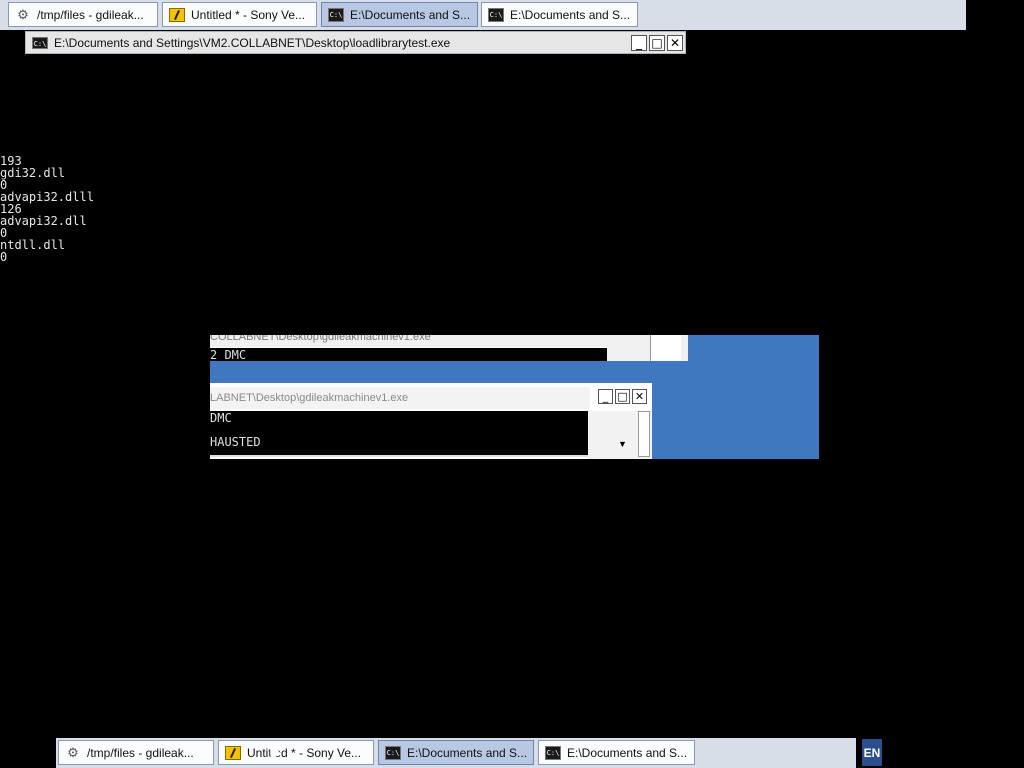  I want to click on window-title: LABNET\Desktop\gdileakmachinev1.exe, so click(400, 398).